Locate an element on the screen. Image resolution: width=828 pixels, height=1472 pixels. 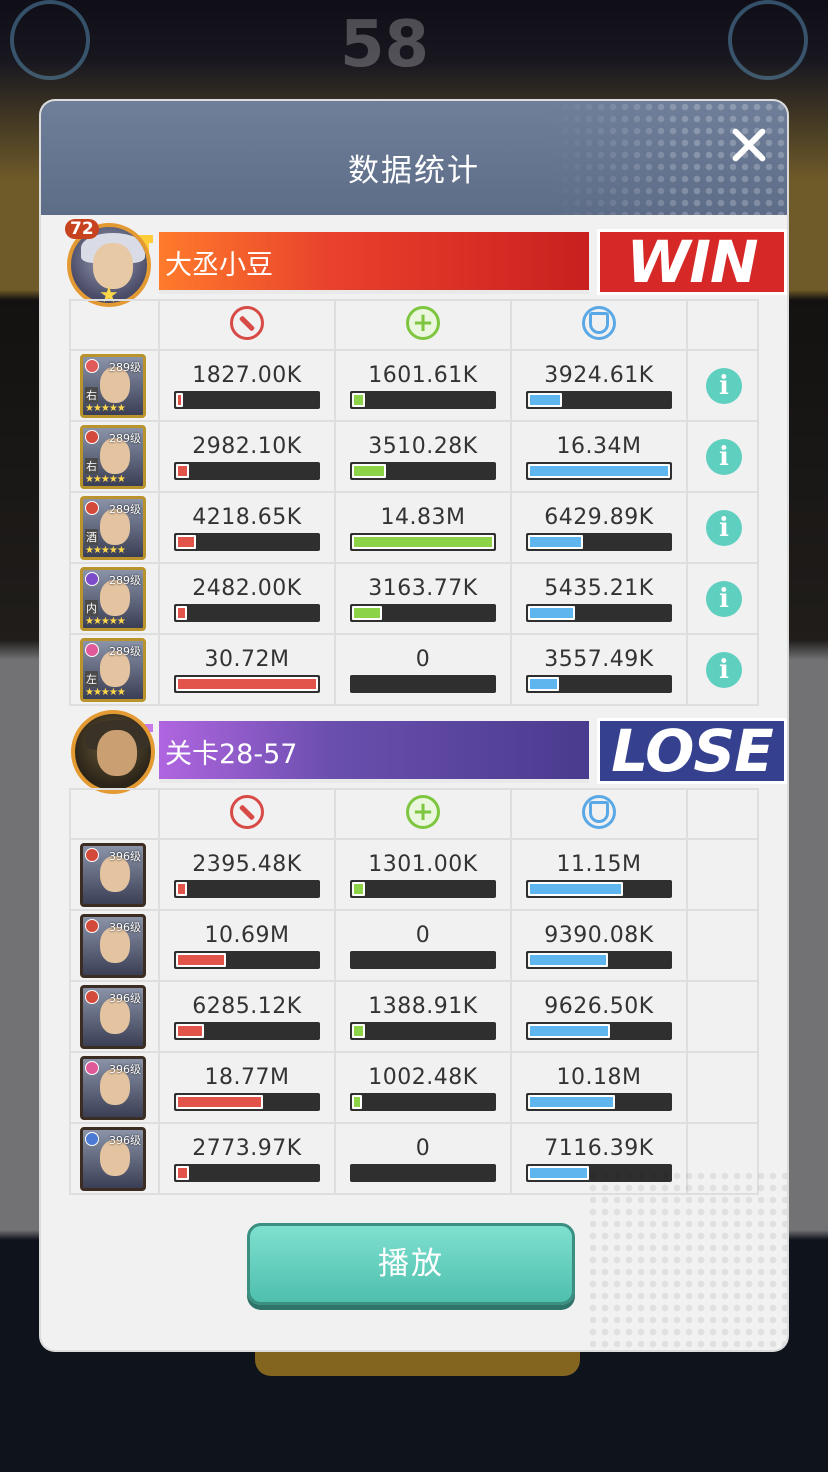
shield-cell: 6429.89K is located at coordinates (600, 527).